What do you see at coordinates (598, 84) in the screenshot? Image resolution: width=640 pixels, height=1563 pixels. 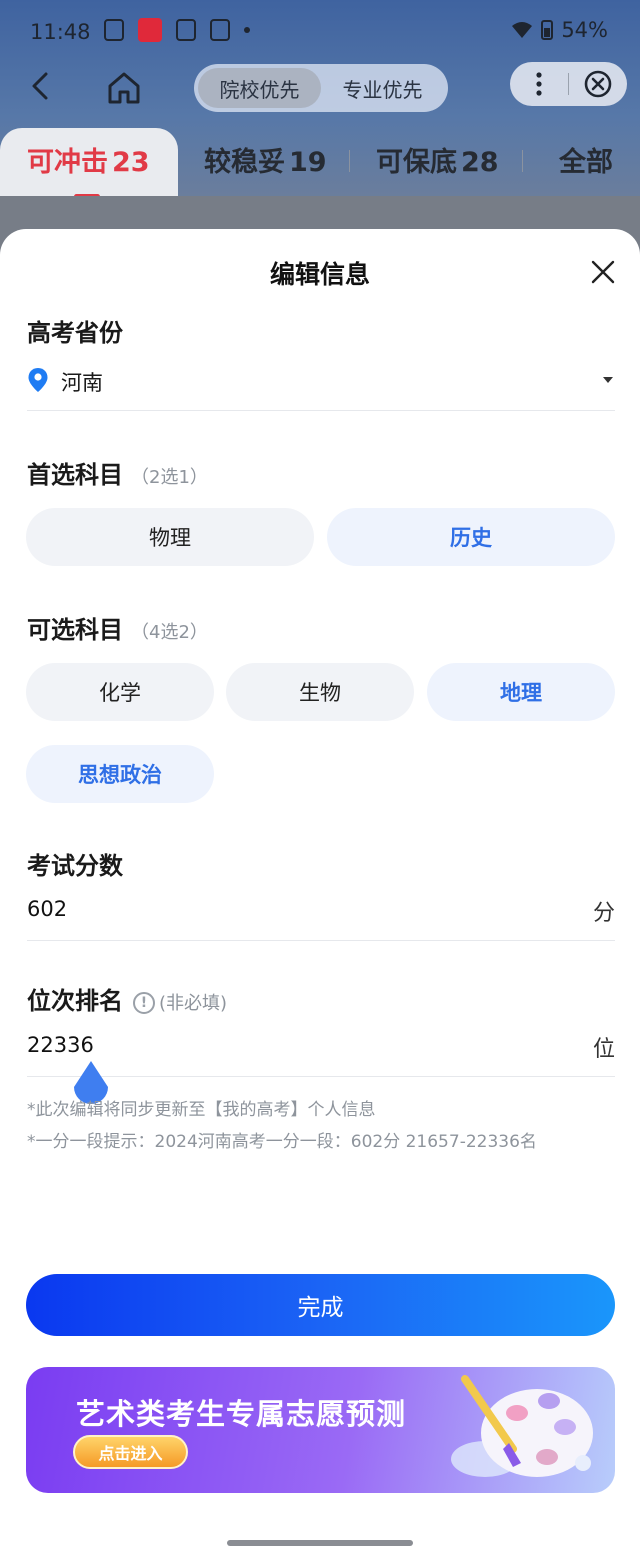 I see `close-circle-icon` at bounding box center [598, 84].